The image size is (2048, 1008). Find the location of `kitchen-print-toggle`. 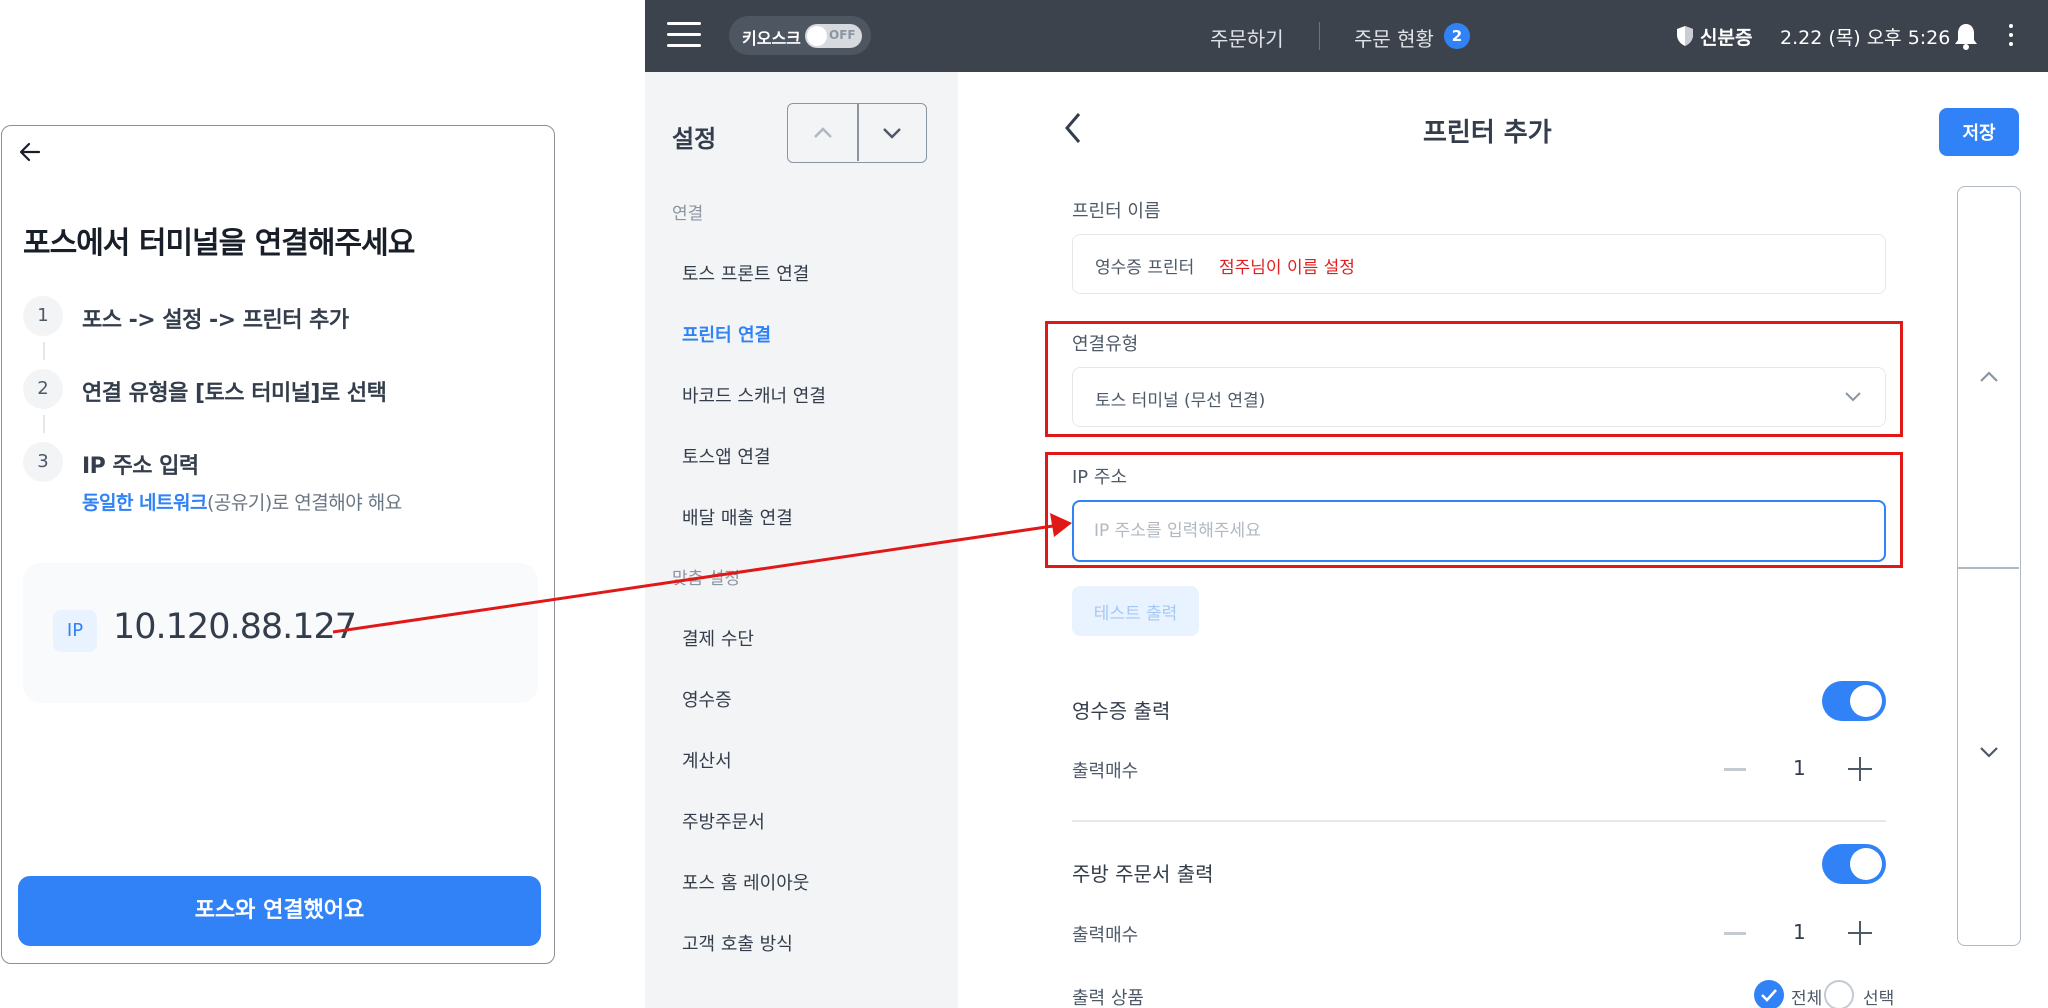

kitchen-print-toggle is located at coordinates (1854, 864).